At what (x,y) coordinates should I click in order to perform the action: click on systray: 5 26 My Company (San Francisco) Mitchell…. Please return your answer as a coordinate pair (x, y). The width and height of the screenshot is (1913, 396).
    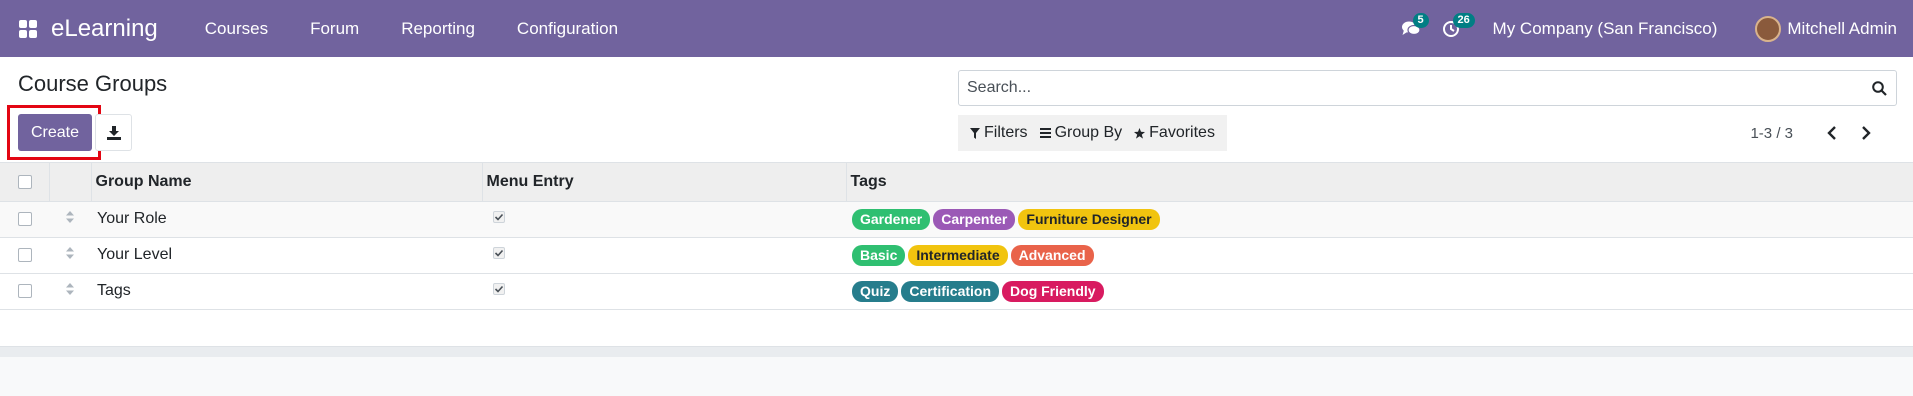
    Looking at the image, I should click on (1652, 28).